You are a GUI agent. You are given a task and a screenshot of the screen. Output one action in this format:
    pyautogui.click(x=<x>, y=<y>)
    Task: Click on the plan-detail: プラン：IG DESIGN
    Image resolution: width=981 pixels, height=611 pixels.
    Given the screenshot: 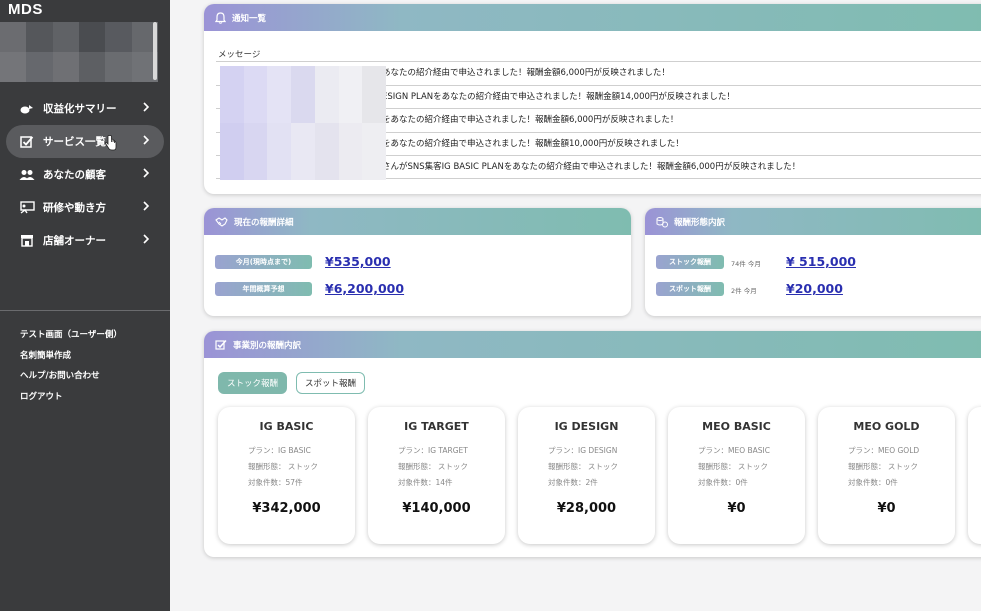 What is the action you would take?
    pyautogui.click(x=583, y=450)
    